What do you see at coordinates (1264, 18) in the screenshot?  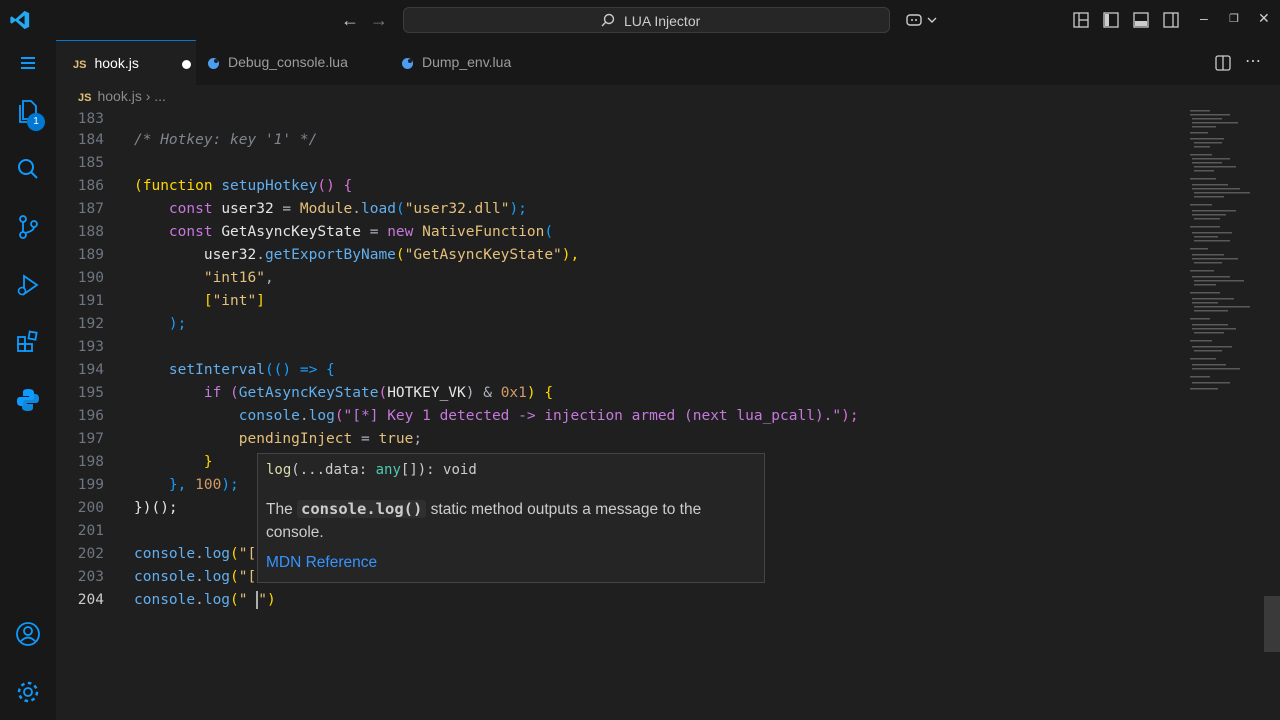 I see `close-icon: ✕` at bounding box center [1264, 18].